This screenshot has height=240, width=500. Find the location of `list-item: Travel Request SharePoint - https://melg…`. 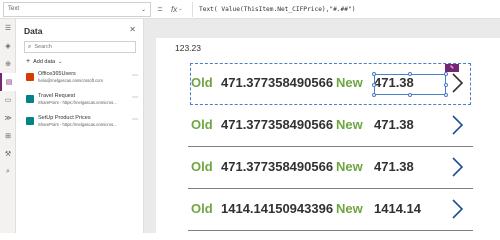

list-item: Travel Request SharePoint - https://melg… is located at coordinates (82, 102).